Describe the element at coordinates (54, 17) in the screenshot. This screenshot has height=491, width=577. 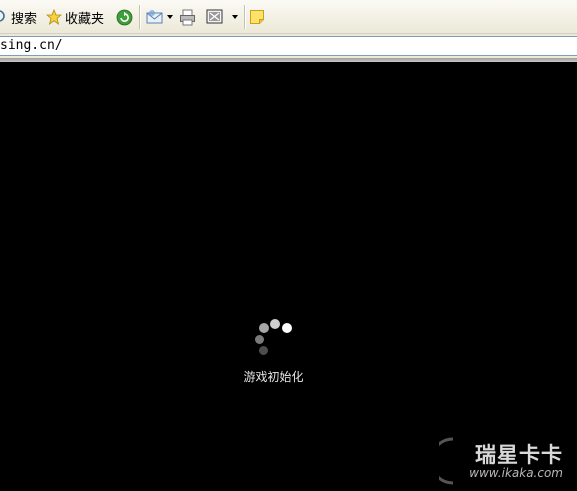
I see `star-icon` at that location.